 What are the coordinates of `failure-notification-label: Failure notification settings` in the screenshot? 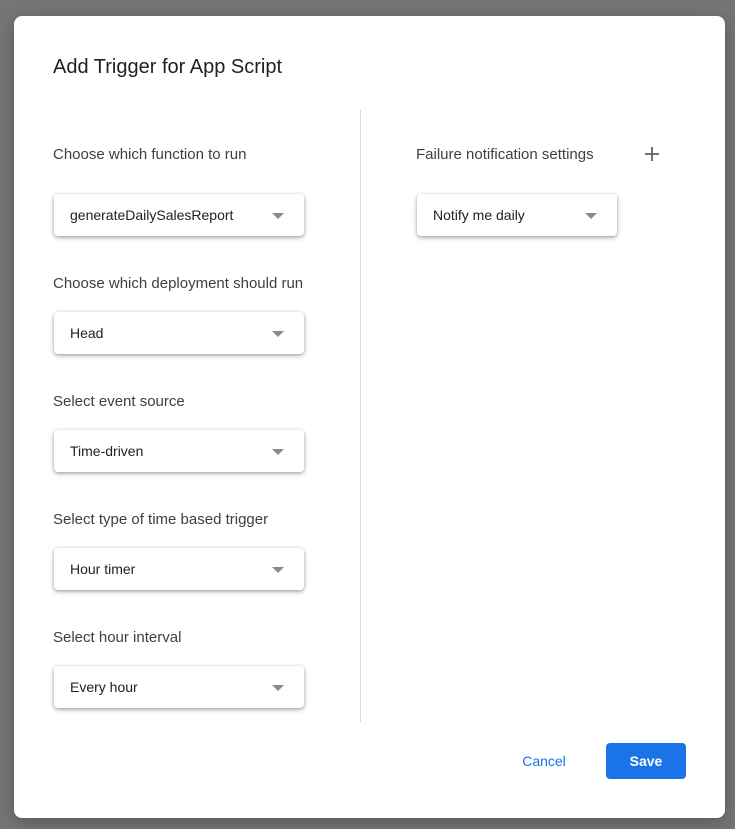 It's located at (505, 154).